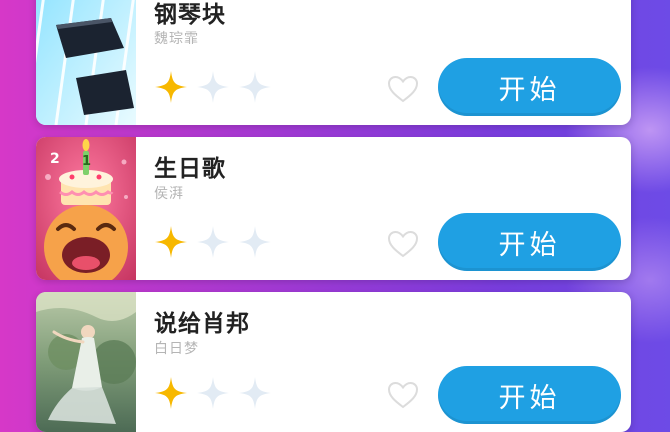 Image resolution: width=670 pixels, height=432 pixels. Describe the element at coordinates (202, 324) in the screenshot. I see `song-title: 说给肖邦` at that location.